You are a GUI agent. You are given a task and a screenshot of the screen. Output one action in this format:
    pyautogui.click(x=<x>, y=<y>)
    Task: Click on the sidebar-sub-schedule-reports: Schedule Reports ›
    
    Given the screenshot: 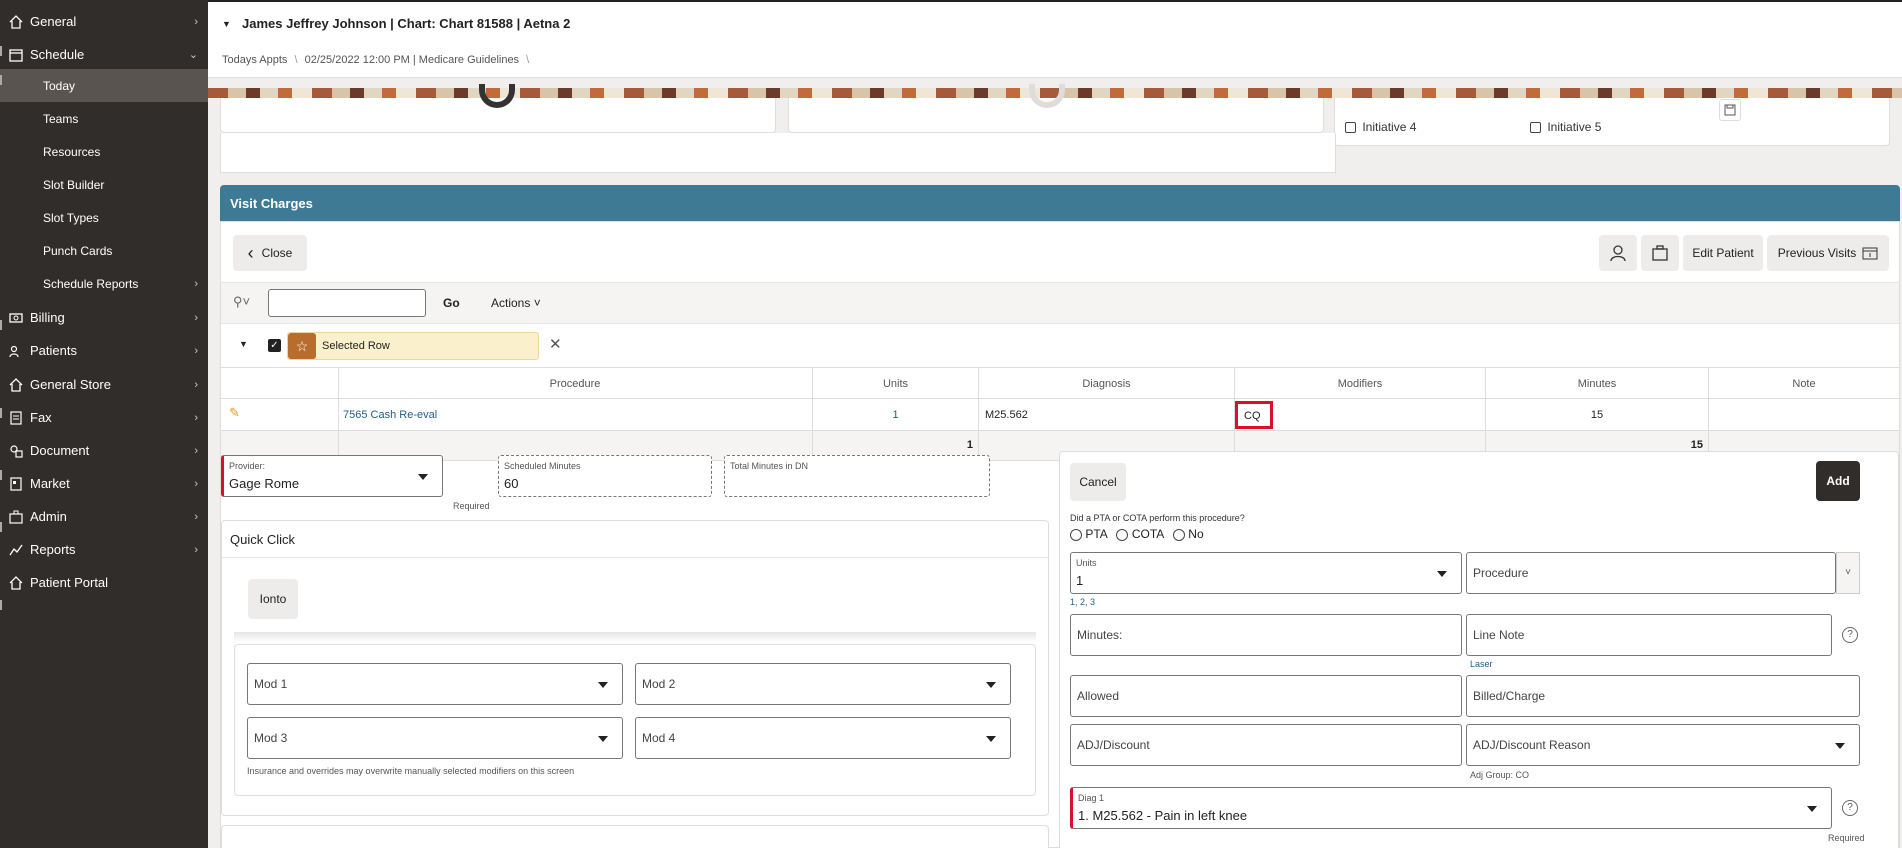 What is the action you would take?
    pyautogui.click(x=104, y=283)
    